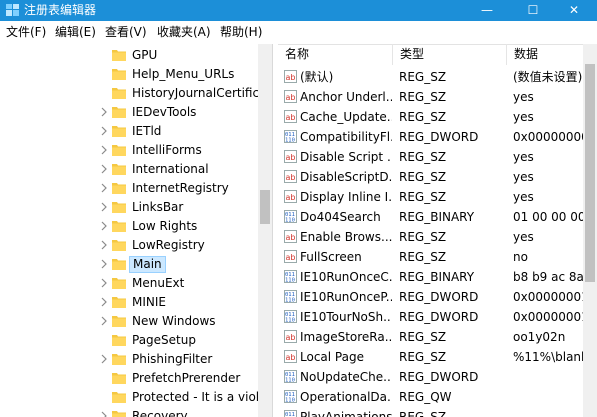 This screenshot has width=597, height=417. What do you see at coordinates (430, 412) in the screenshot?
I see `value-row: 011110PlayAnimations REG_SZ` at bounding box center [430, 412].